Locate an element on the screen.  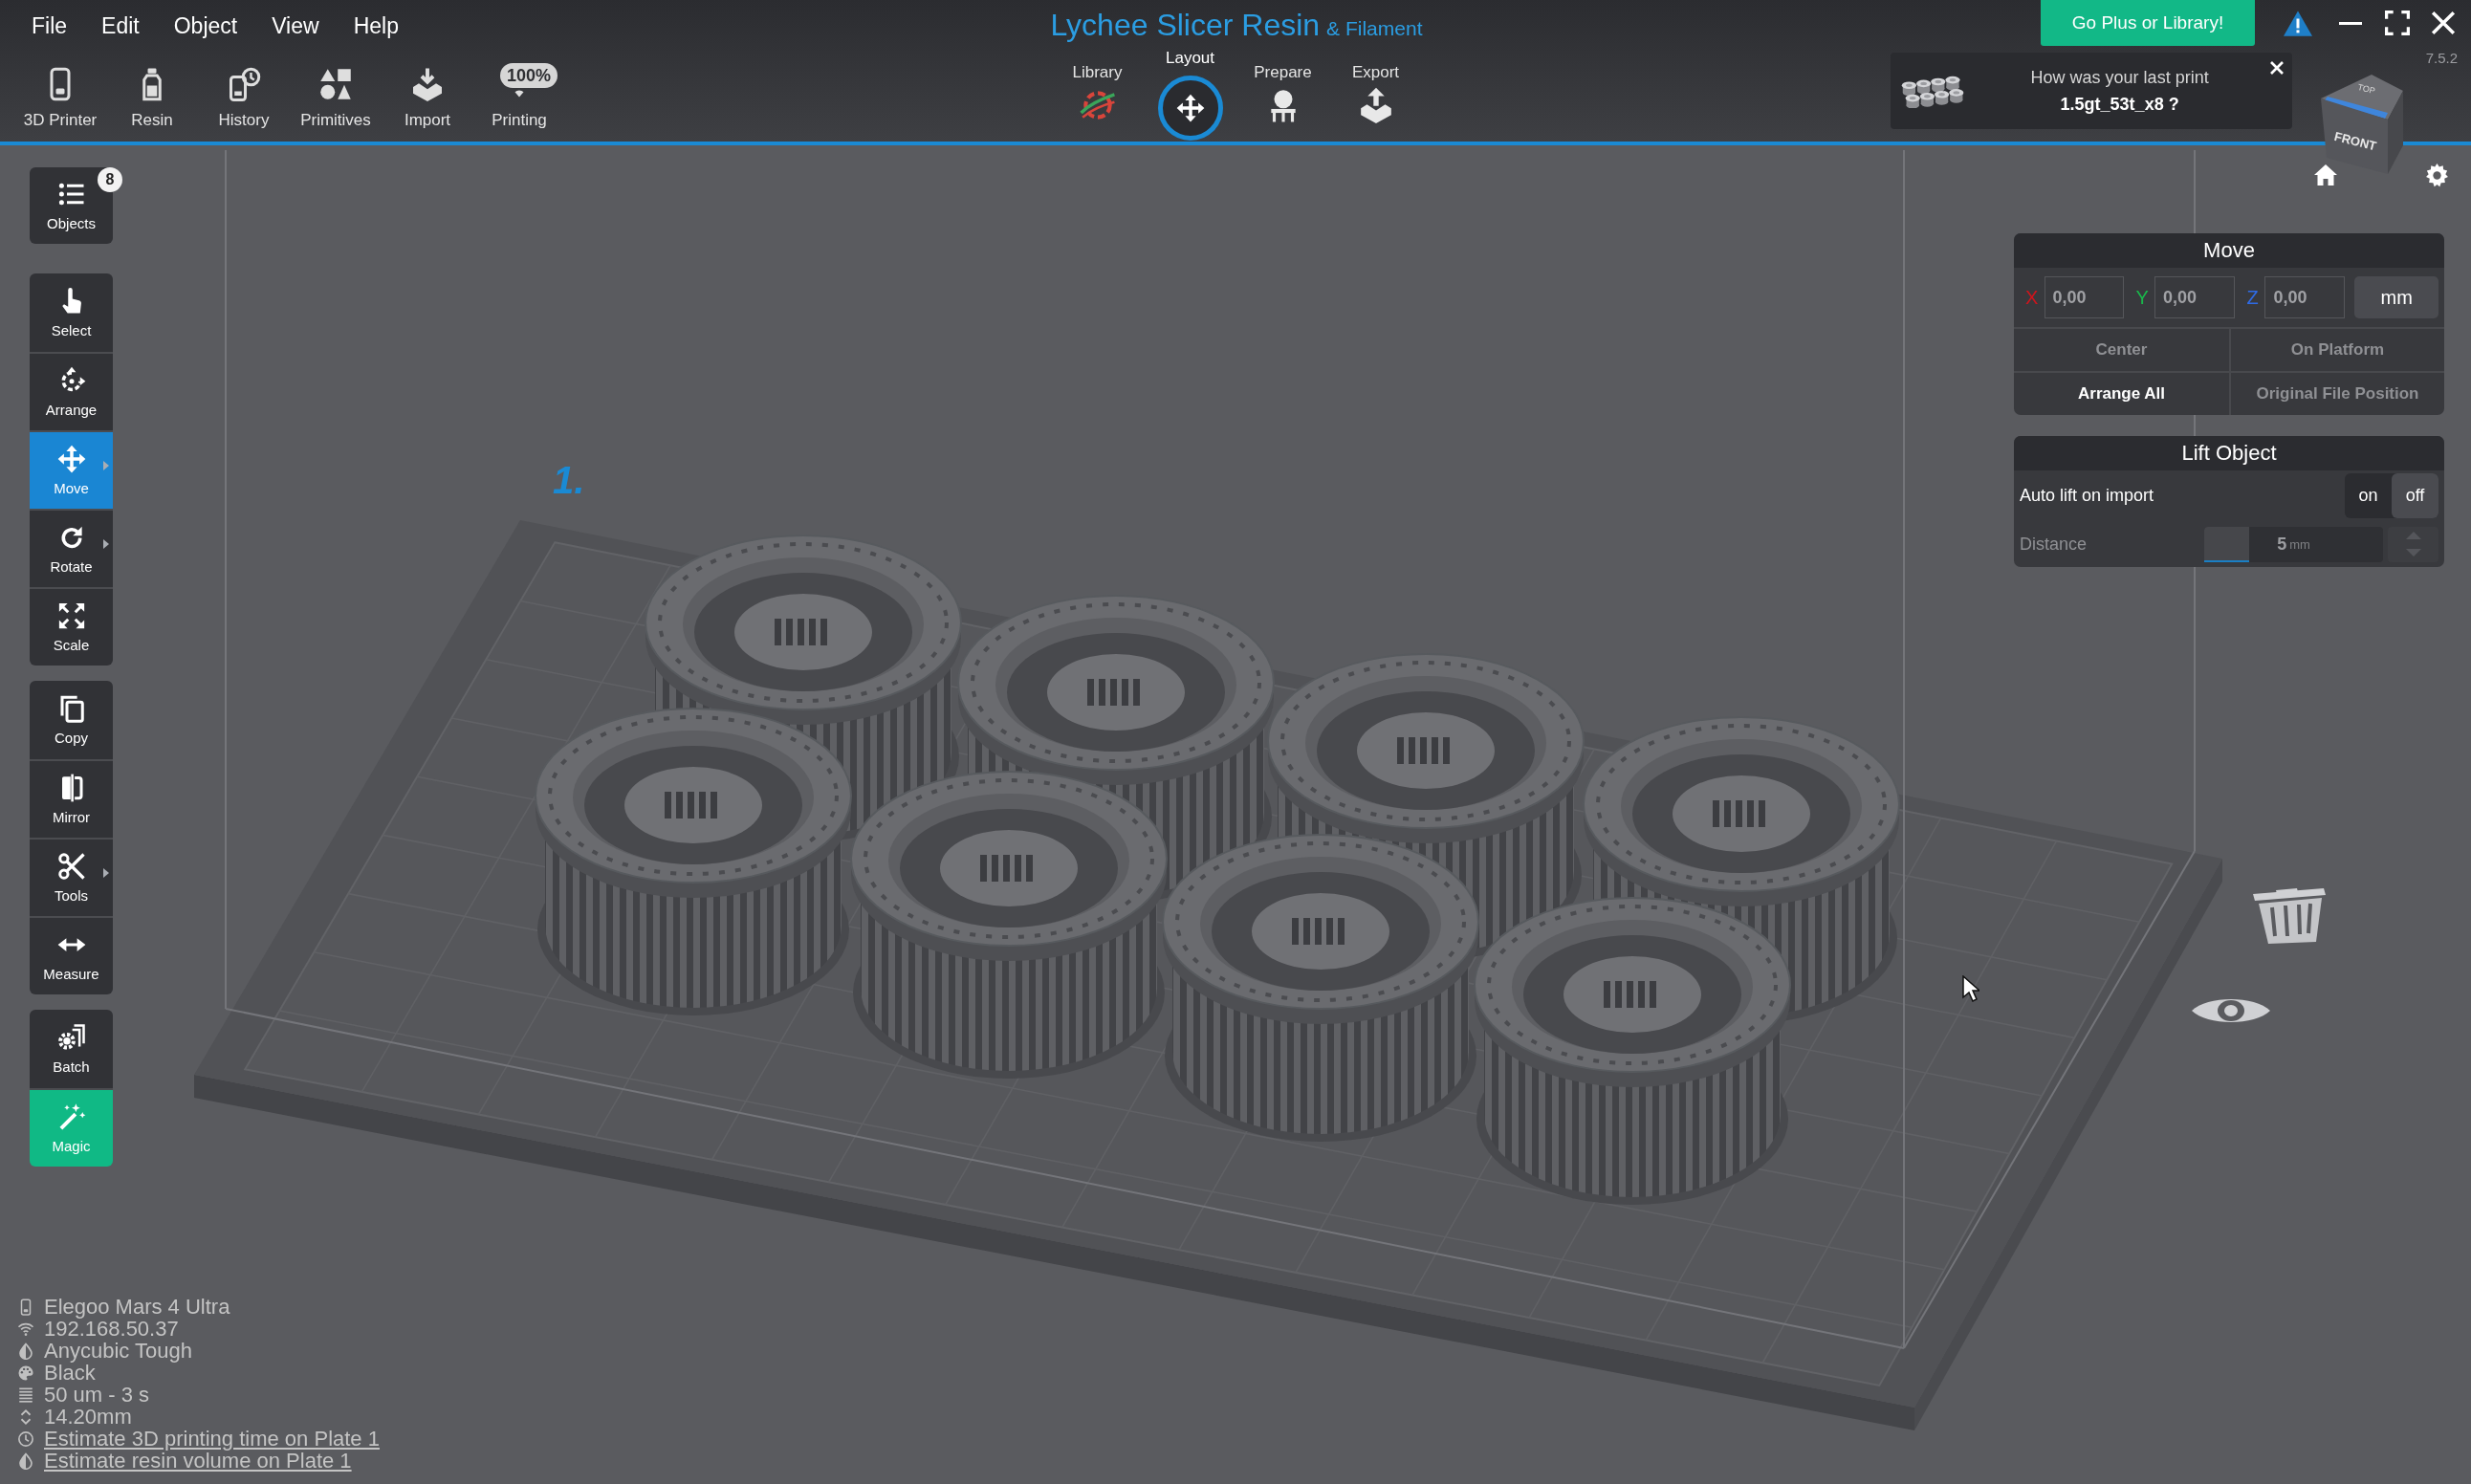
printer-name: Elegoo Mars 4 Ultra is located at coordinates (137, 1307).